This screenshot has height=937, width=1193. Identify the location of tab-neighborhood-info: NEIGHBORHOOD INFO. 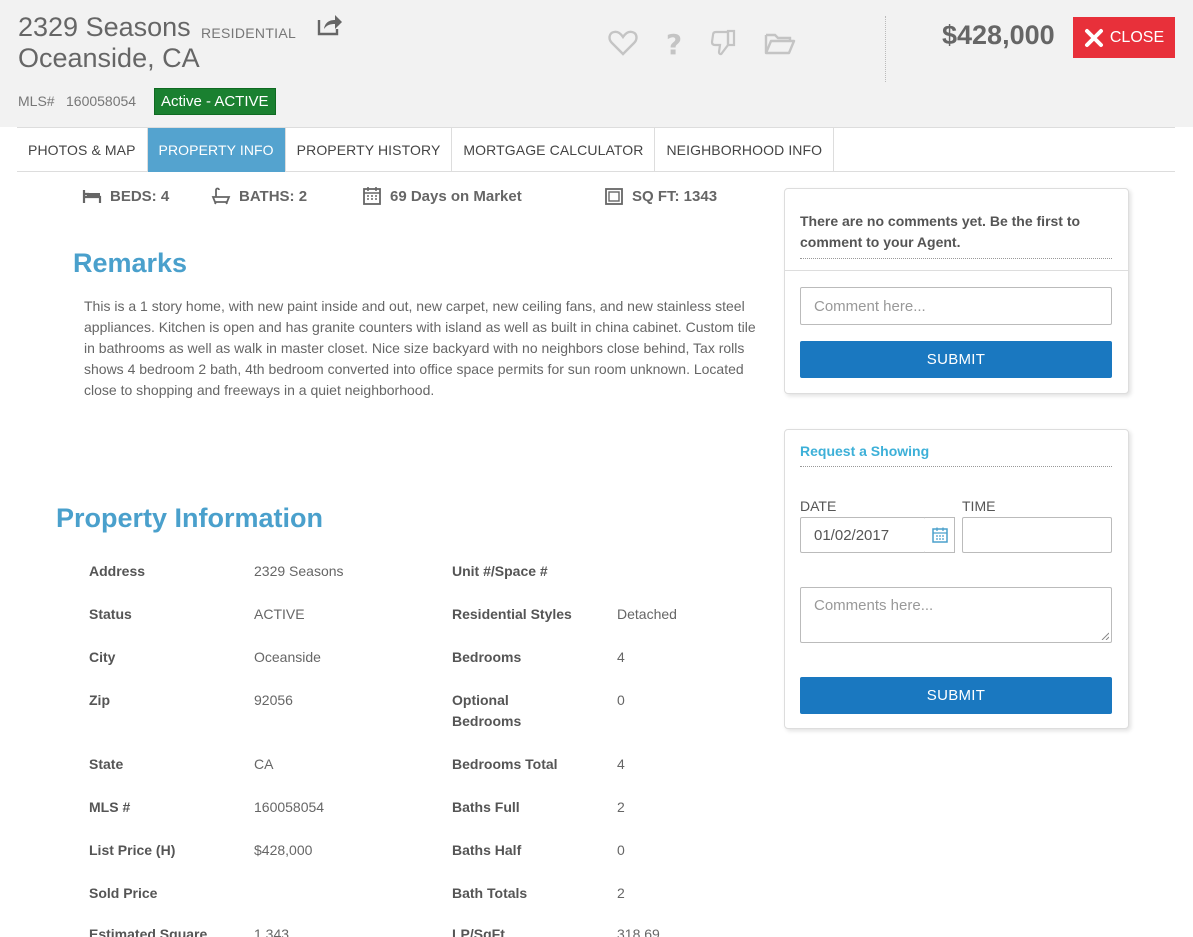
(745, 150).